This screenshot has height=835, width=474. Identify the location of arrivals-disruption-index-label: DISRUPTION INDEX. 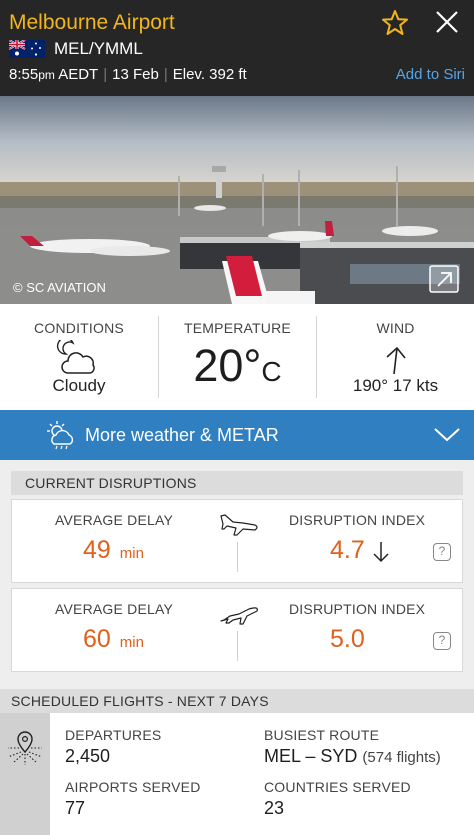
(357, 520).